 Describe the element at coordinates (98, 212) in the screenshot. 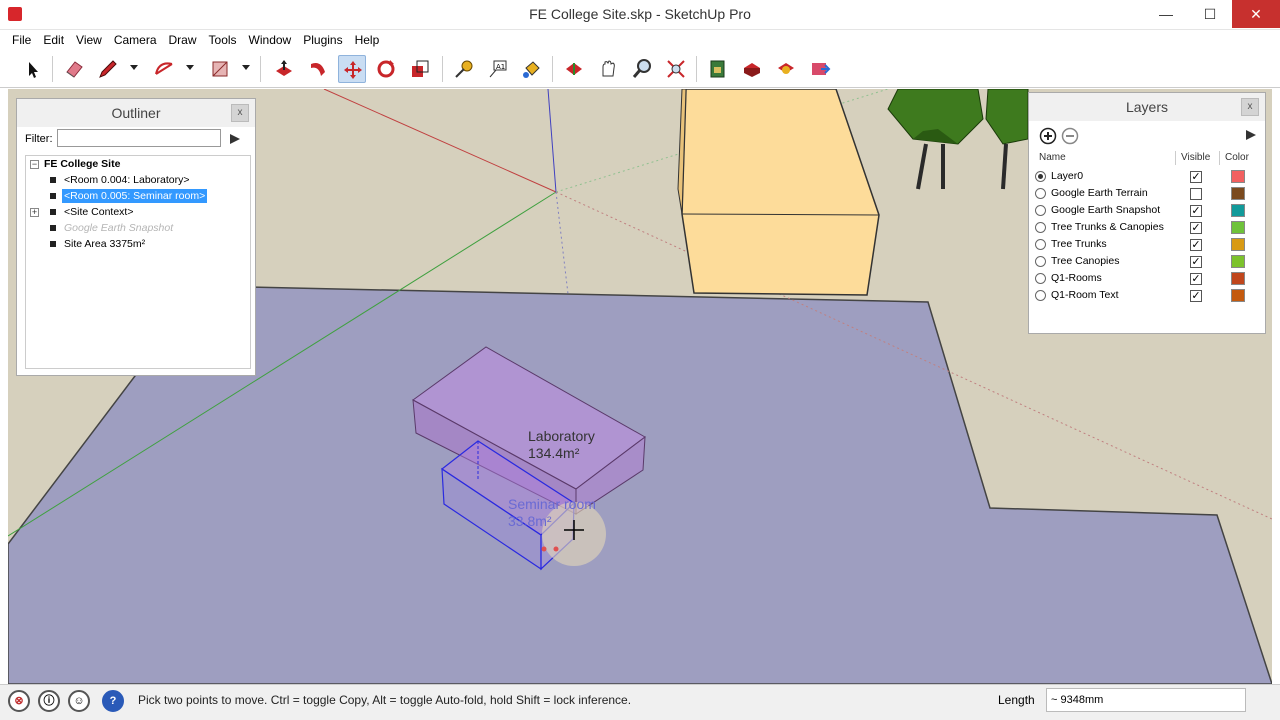

I see `tree-item-site-context: <Site Context>` at that location.